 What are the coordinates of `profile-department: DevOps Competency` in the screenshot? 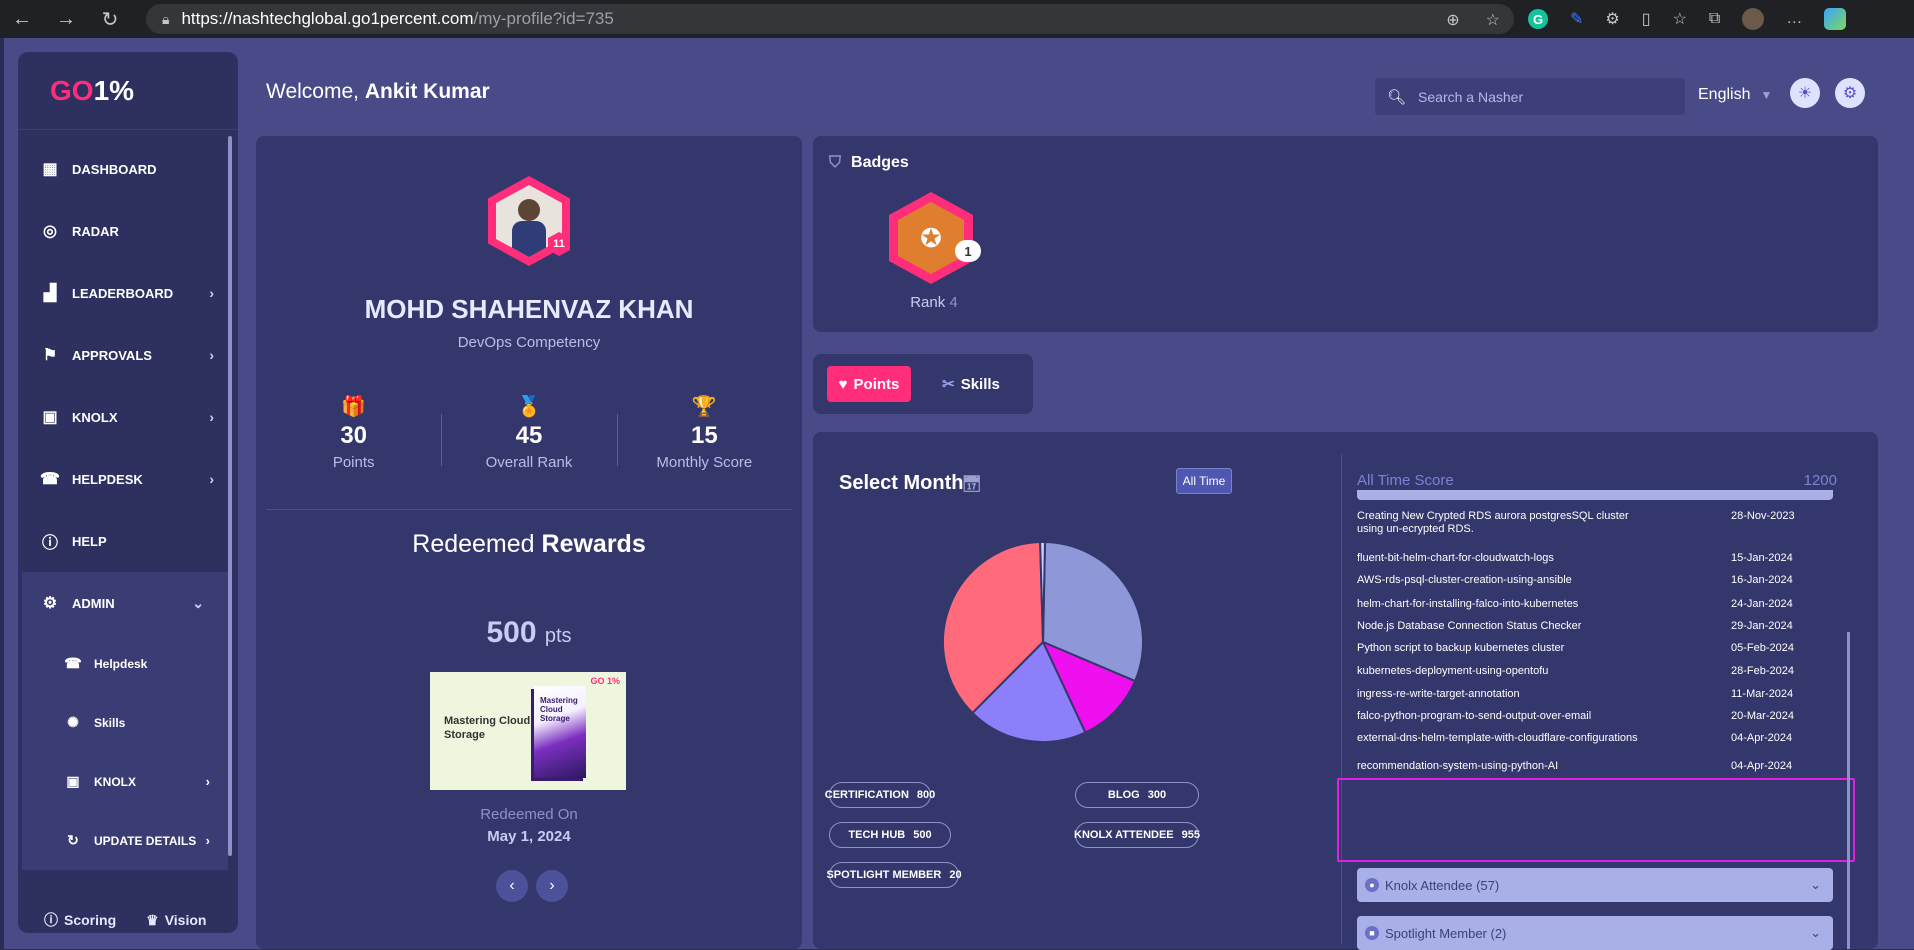 It's located at (529, 342).